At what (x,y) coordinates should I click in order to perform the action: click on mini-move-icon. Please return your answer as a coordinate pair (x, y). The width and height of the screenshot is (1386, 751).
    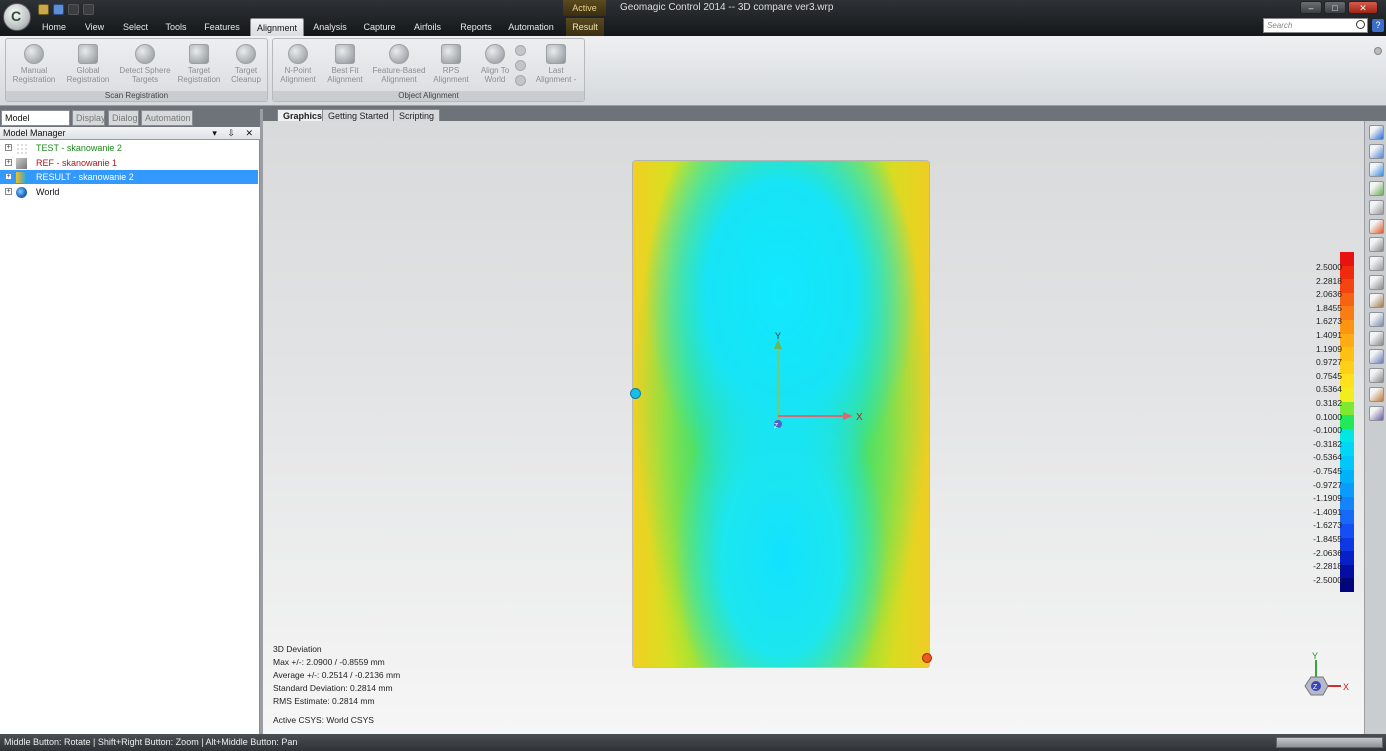
    Looking at the image, I should click on (520, 65).